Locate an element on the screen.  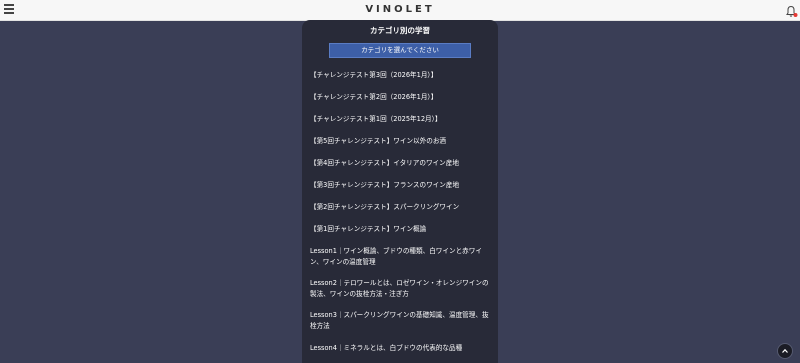
category-item: 【第5回チャレンジテスト】ワイン以外のお酒 is located at coordinates (401, 141).